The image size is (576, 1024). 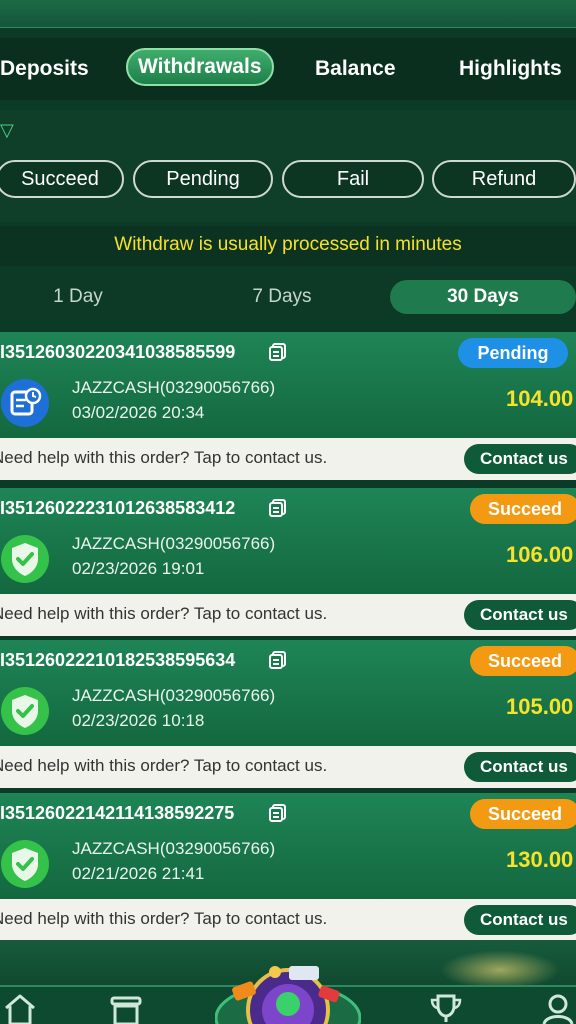 I want to click on filter-succeed: Succeed, so click(x=62, y=179).